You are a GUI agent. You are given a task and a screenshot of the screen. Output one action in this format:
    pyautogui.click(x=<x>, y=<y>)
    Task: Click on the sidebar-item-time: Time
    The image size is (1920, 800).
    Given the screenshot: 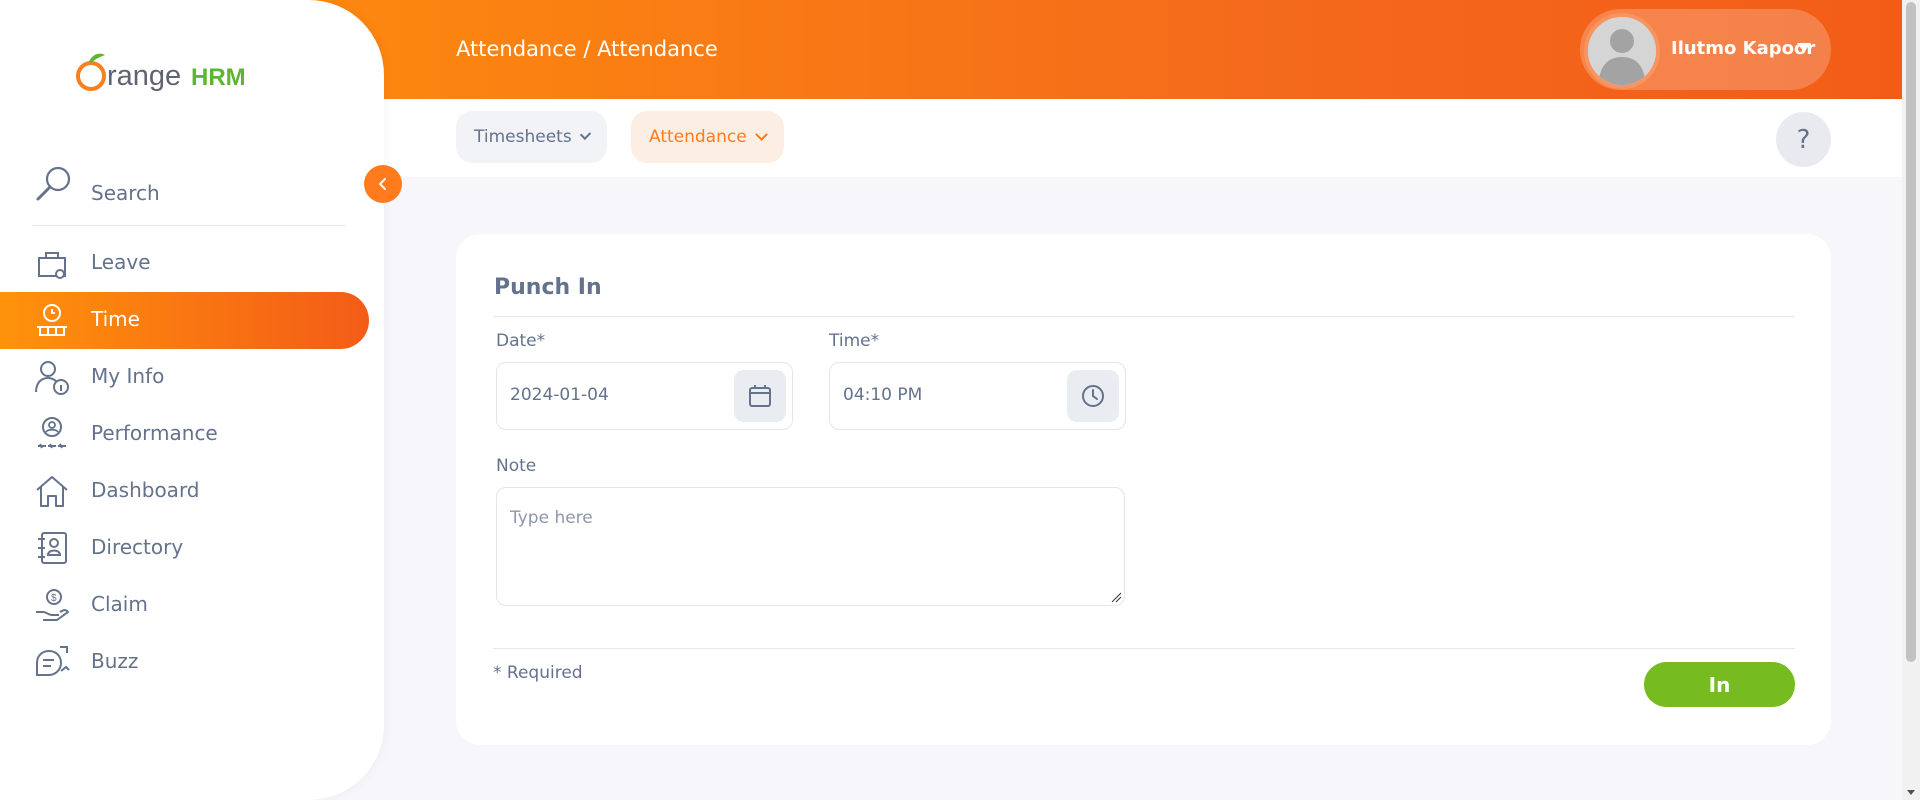 What is the action you would take?
    pyautogui.click(x=184, y=320)
    